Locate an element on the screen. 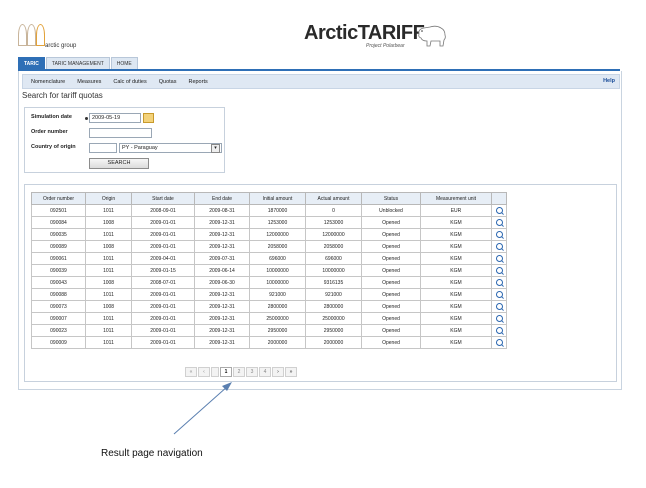  annotation-caption: Result page navigation is located at coordinates (152, 453).